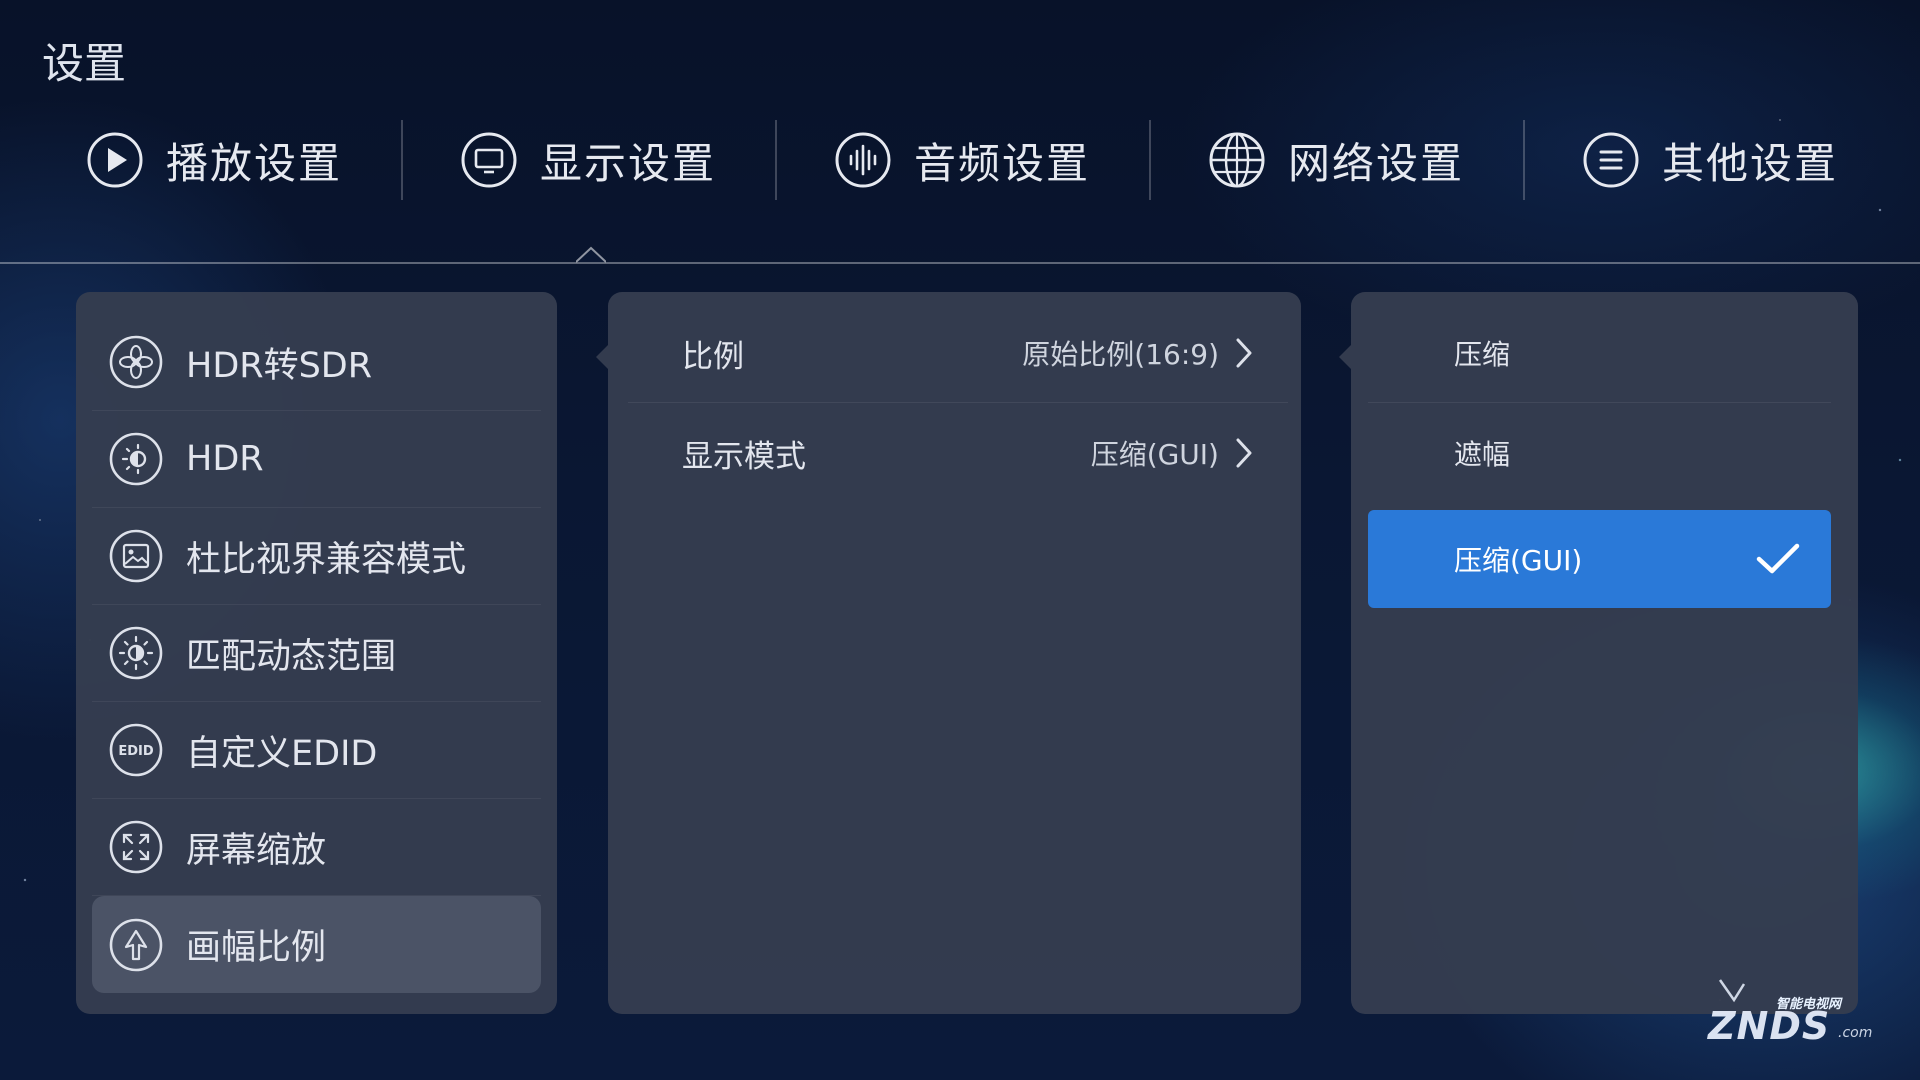  I want to click on monitor-icon, so click(489, 160).